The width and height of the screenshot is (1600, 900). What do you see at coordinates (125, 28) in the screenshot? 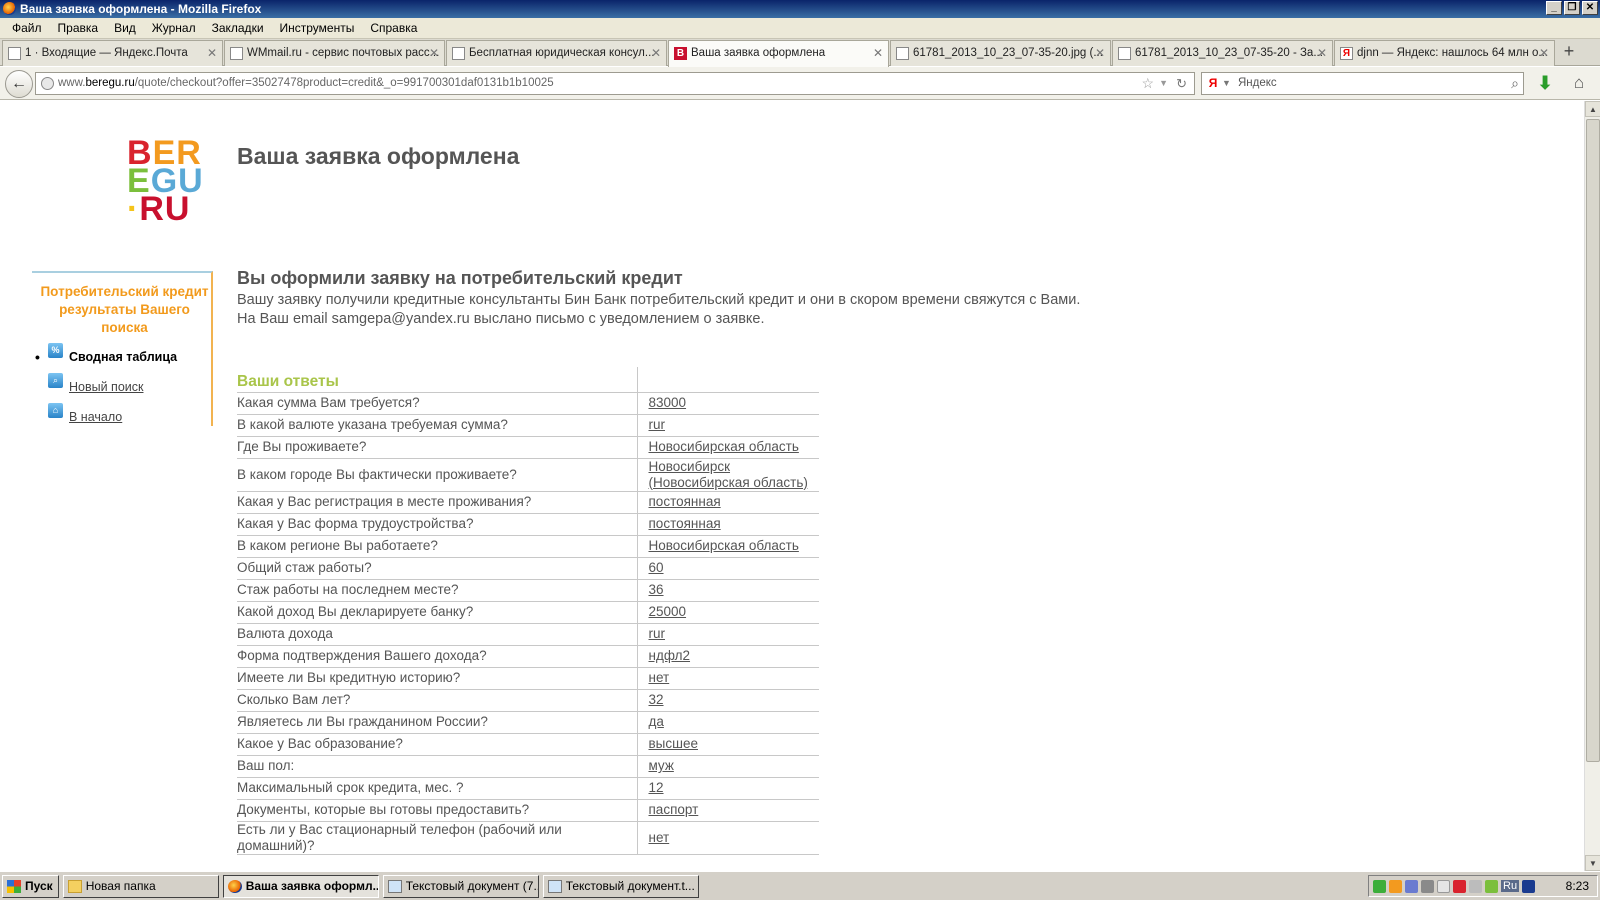
I see `menu-view: Вид` at bounding box center [125, 28].